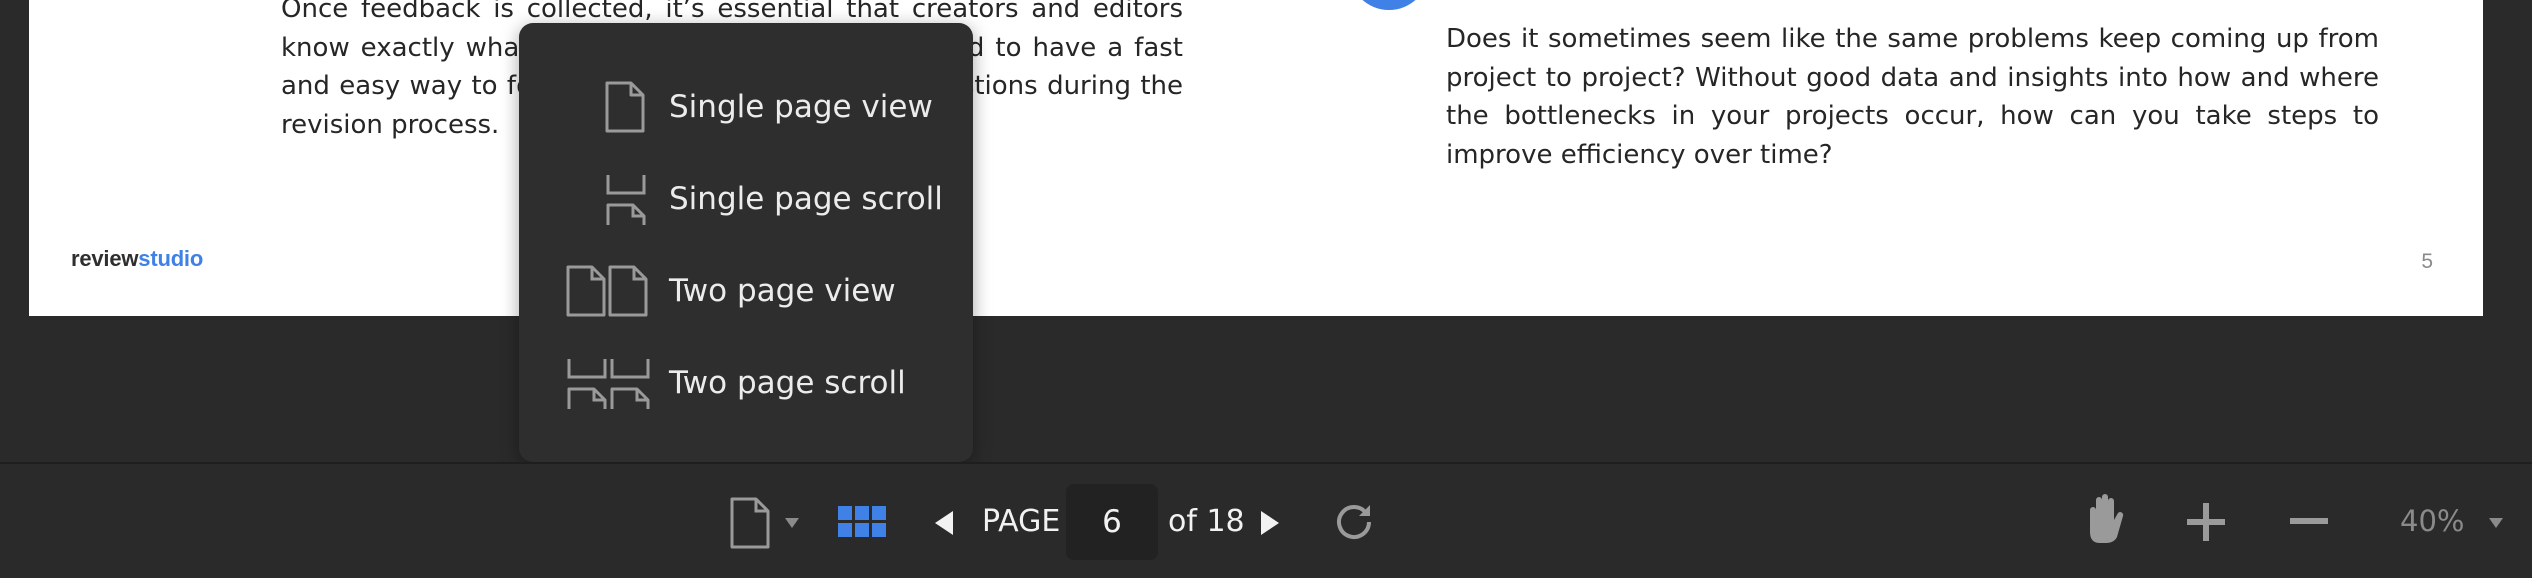 The width and height of the screenshot is (2532, 578). Describe the element at coordinates (1270, 523) in the screenshot. I see `next-page-icon` at that location.